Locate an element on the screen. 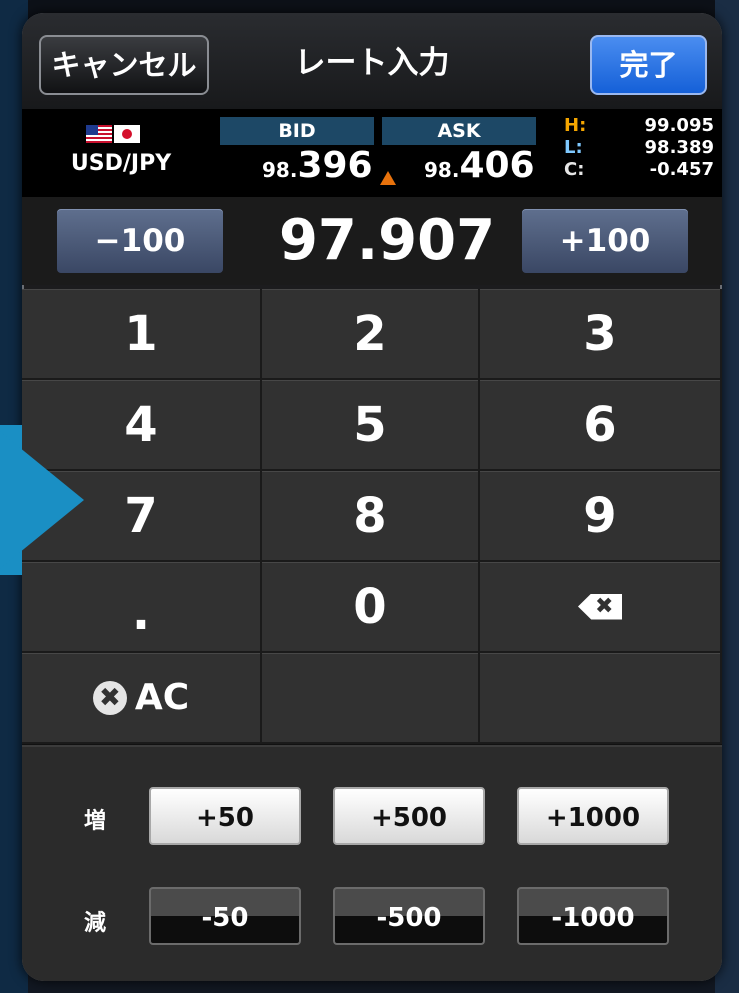 The image size is (739, 993). stat-change: C: -0.457 is located at coordinates (639, 170).